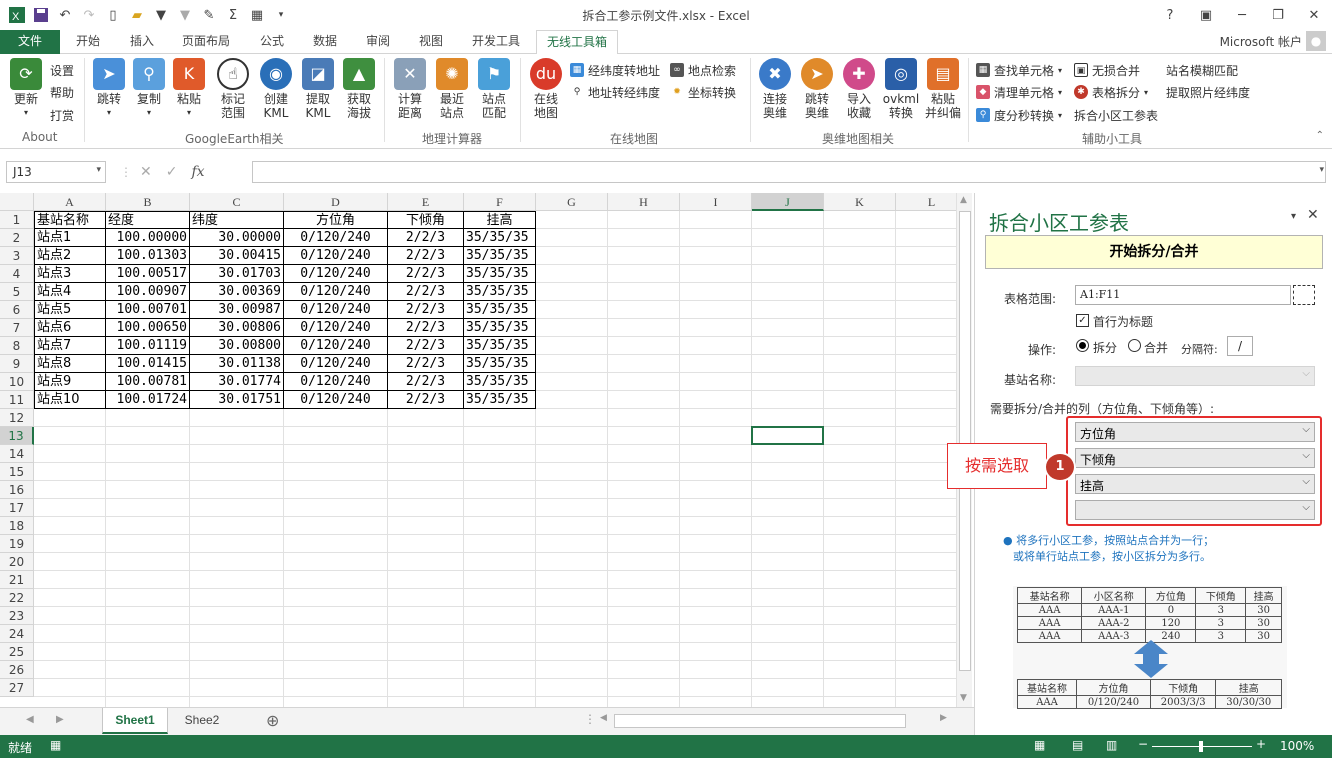 The width and height of the screenshot is (1332, 758). Describe the element at coordinates (189, 89) in the screenshot. I see `ge-paste-button: K 粘贴 ▾` at that location.